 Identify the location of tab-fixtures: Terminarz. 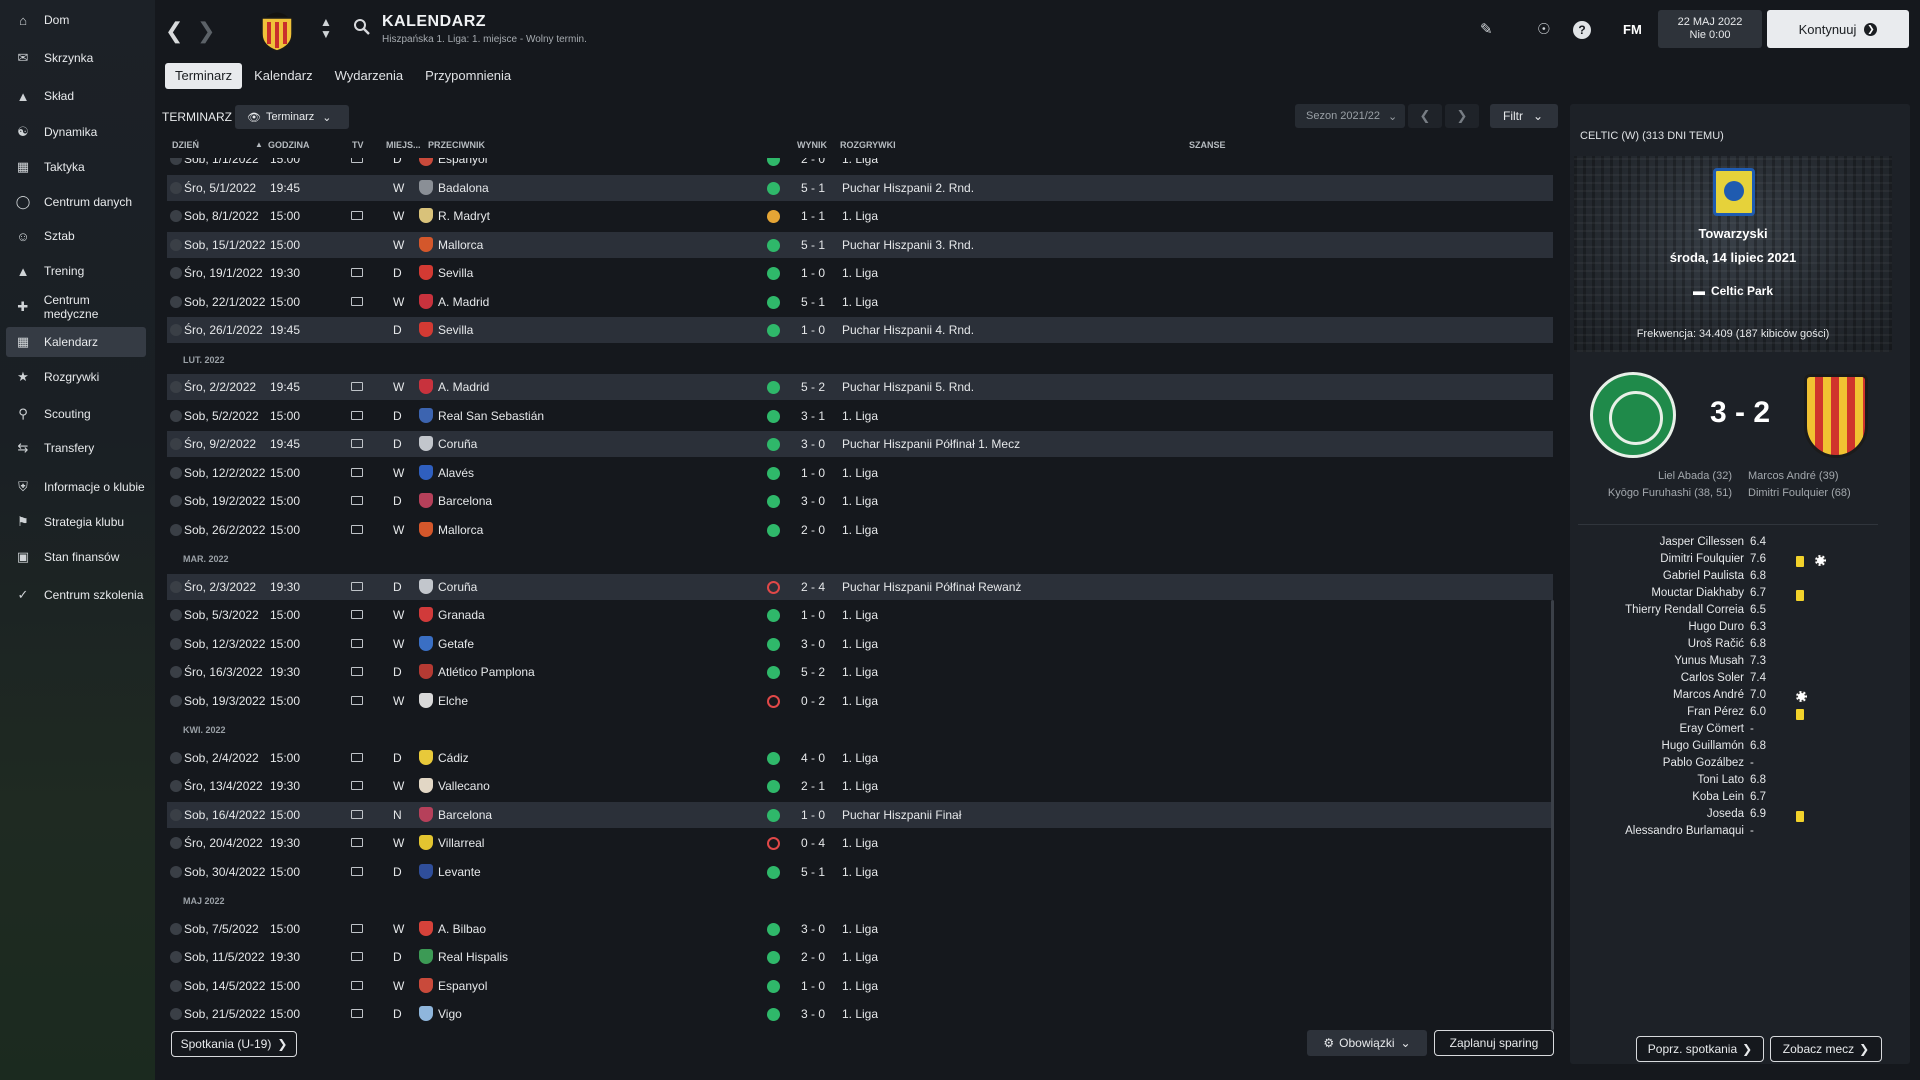
(204, 76).